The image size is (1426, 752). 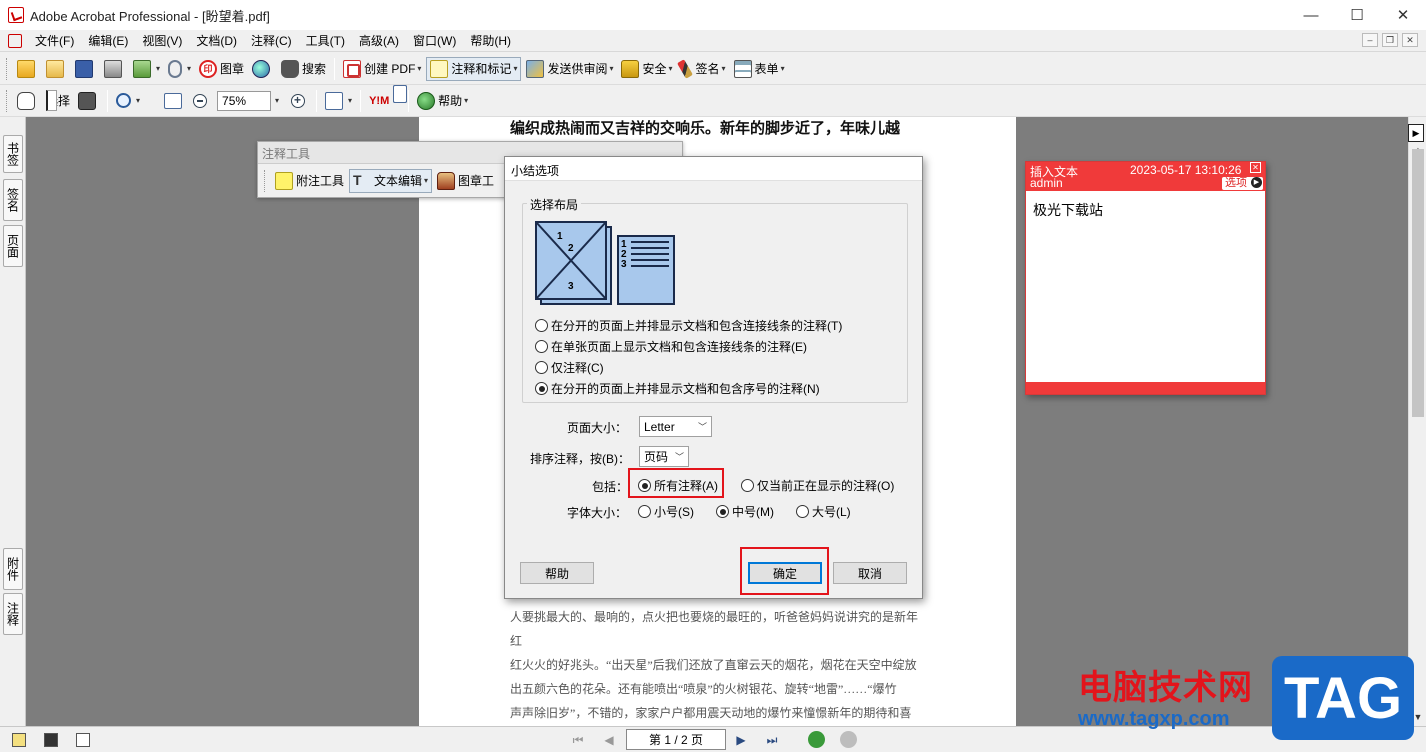 I want to click on menu-view: 视图(V), so click(x=162, y=40).